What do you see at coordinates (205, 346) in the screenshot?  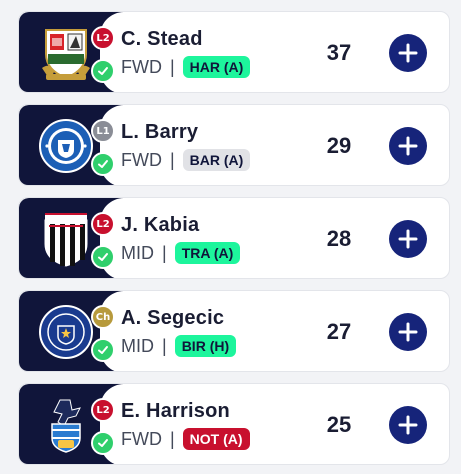 I see `fixture-badge: BIR (H)` at bounding box center [205, 346].